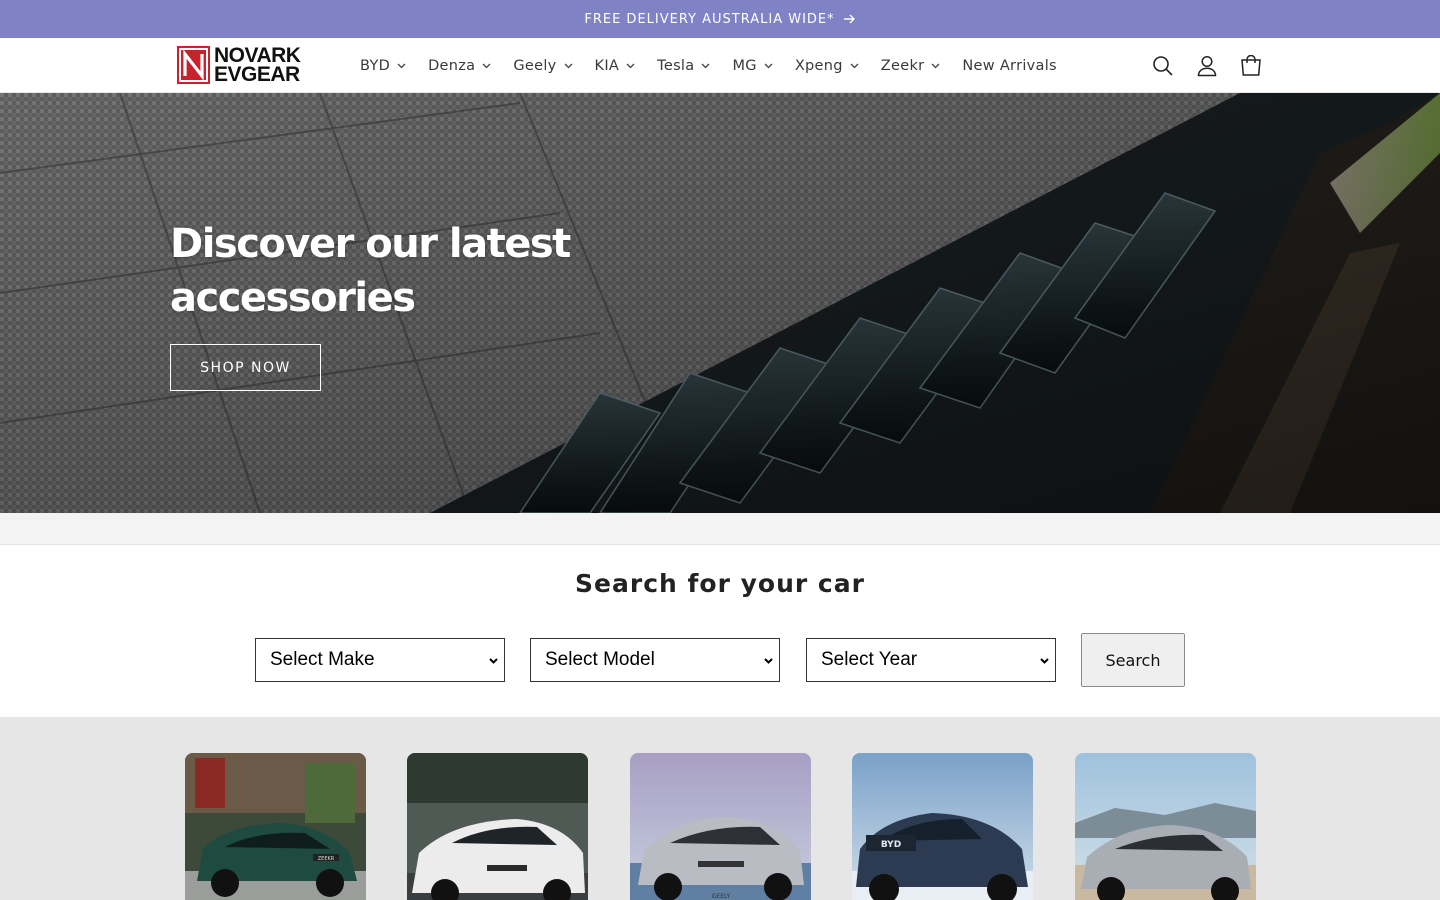  I want to click on nav-item-kia: KIA, so click(615, 65).